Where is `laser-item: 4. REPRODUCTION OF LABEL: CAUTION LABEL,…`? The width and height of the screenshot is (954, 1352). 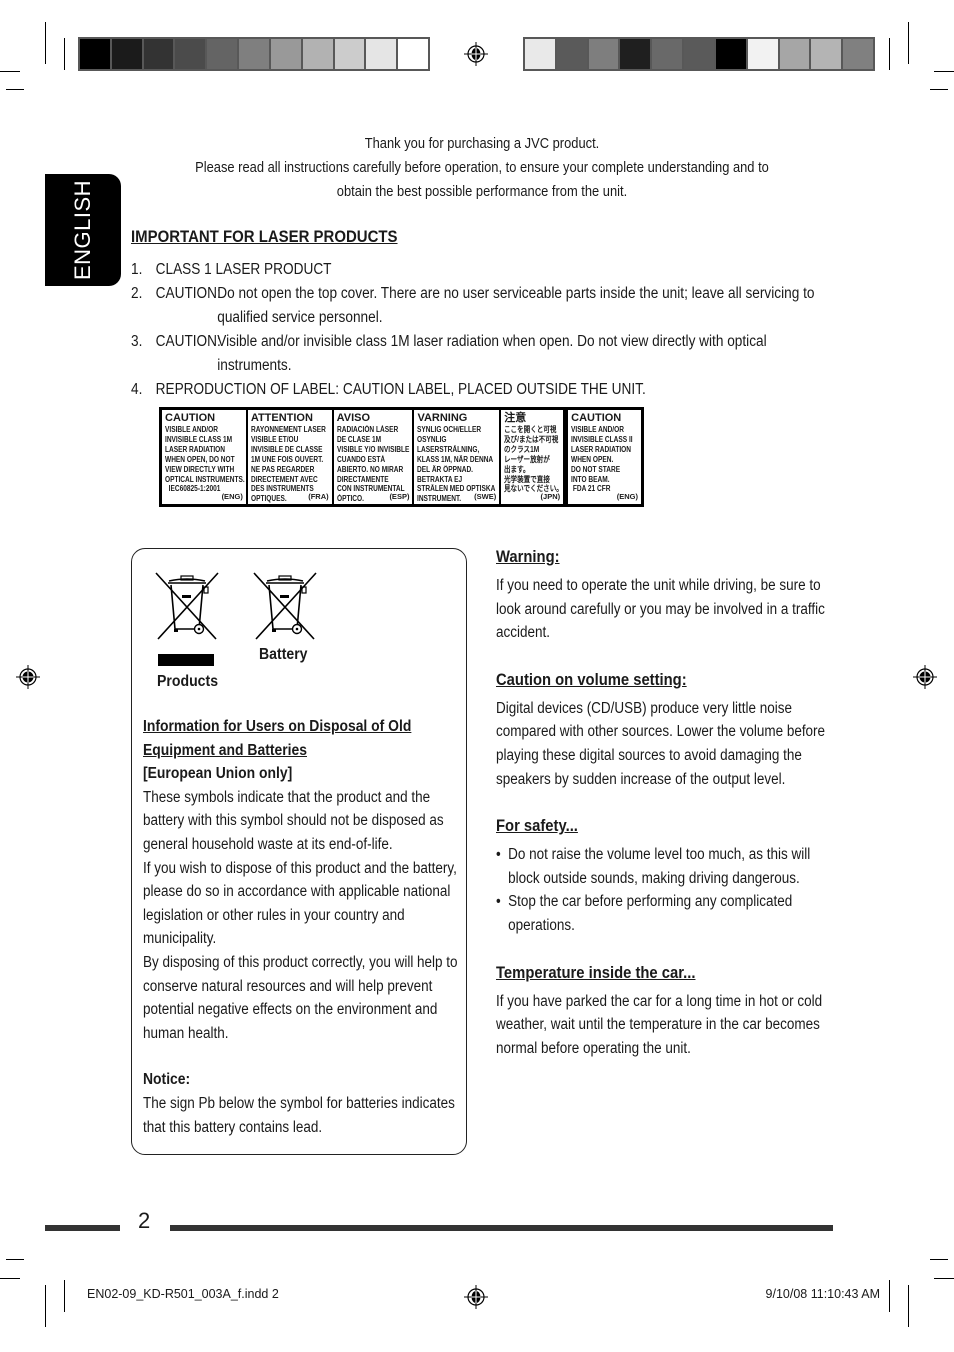 laser-item: 4. REPRODUCTION OF LABEL: CAUTION LABEL,… is located at coordinates (478, 390).